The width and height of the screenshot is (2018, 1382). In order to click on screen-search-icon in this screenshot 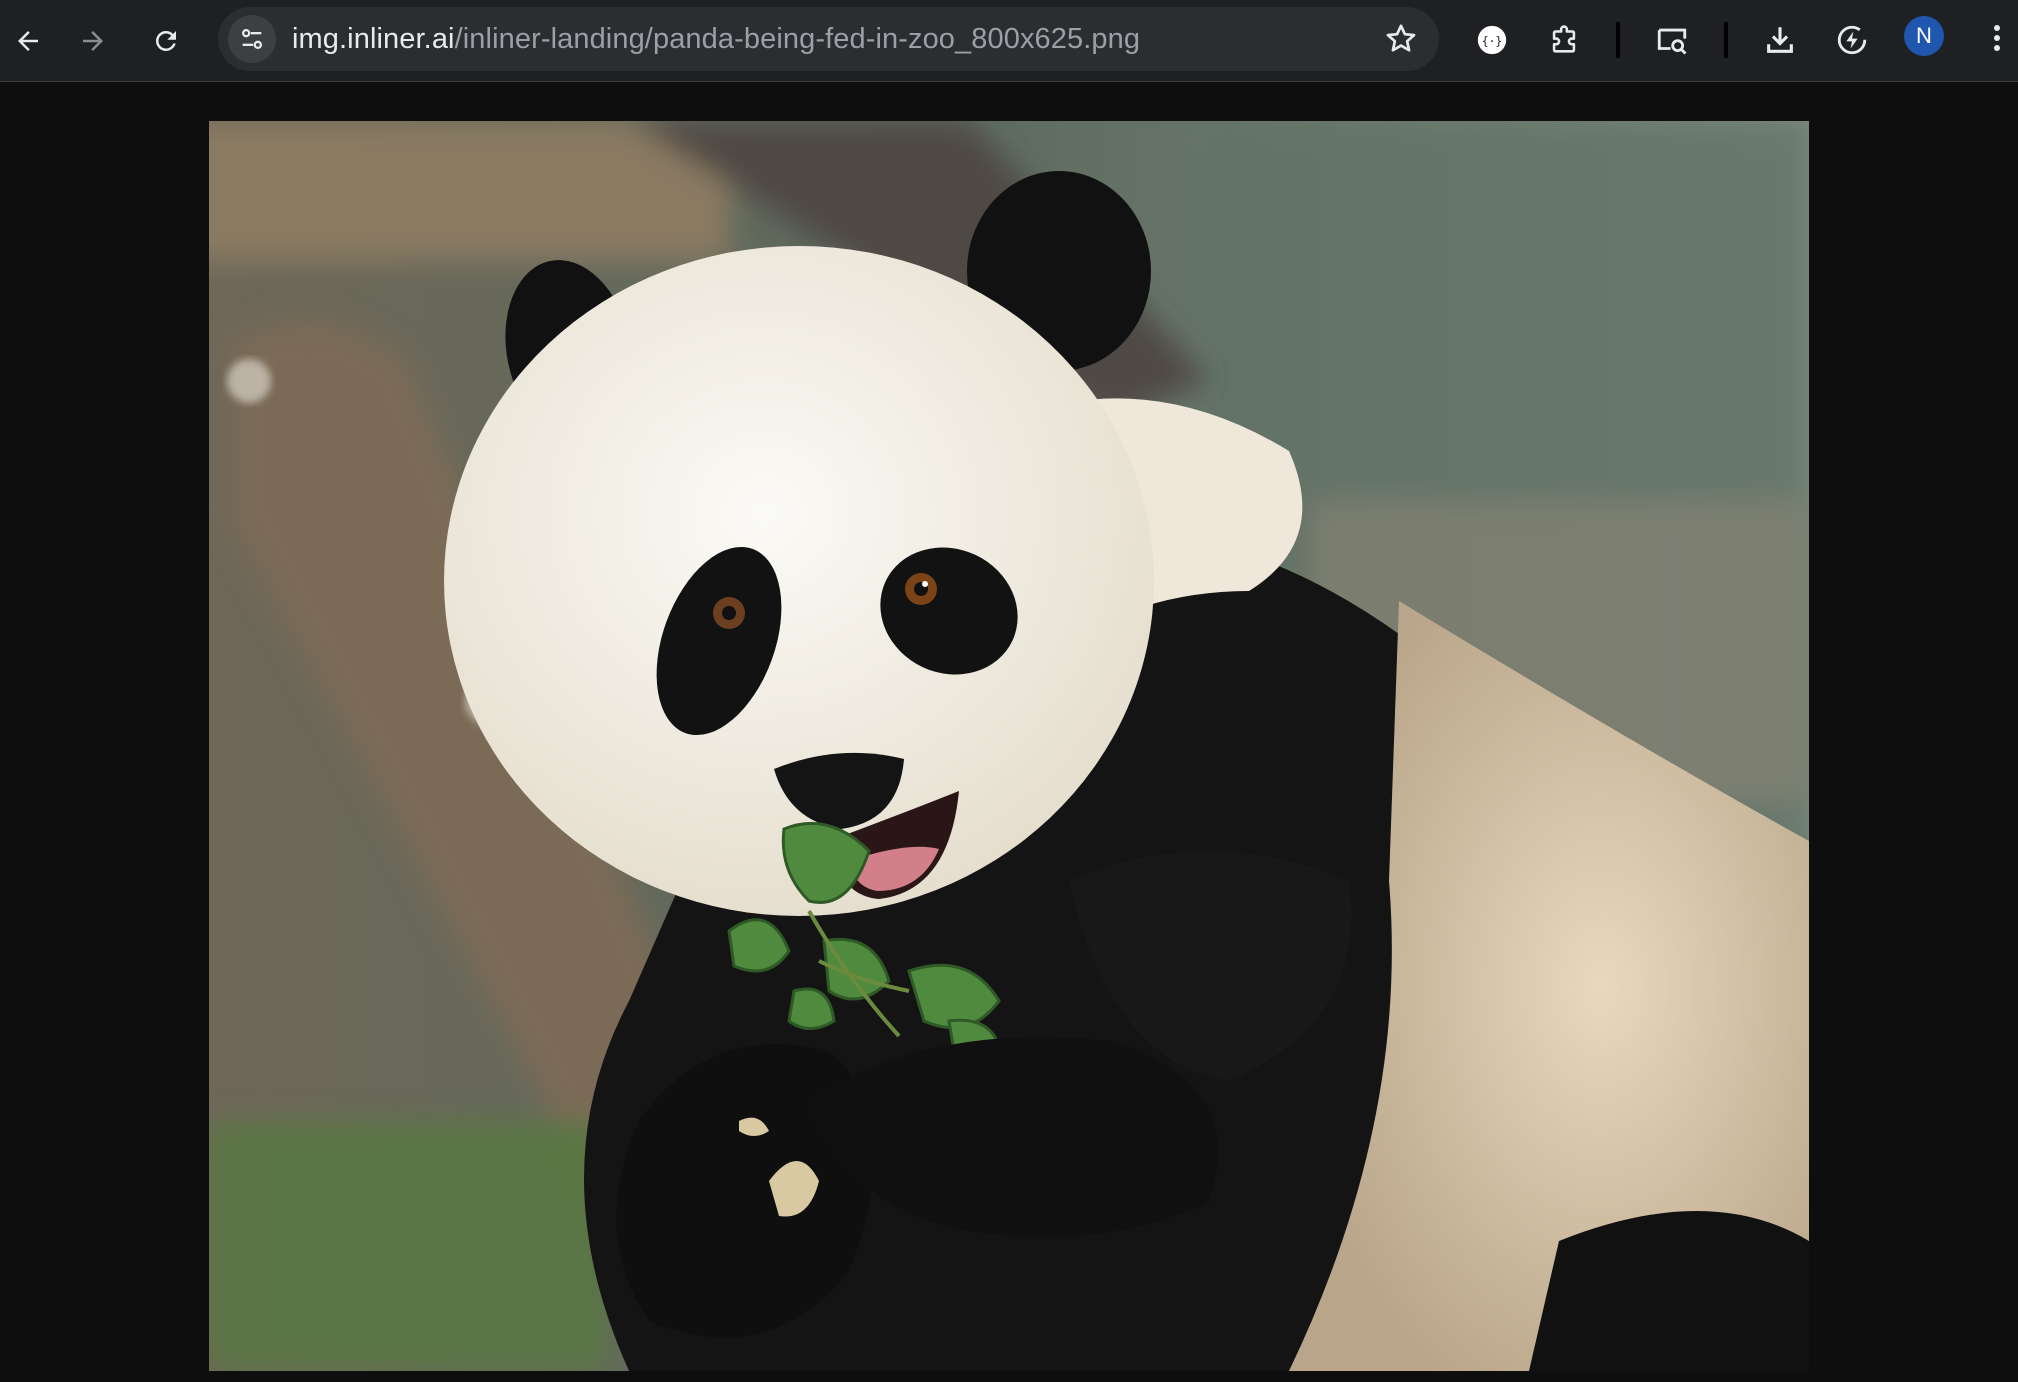, I will do `click(1672, 41)`.